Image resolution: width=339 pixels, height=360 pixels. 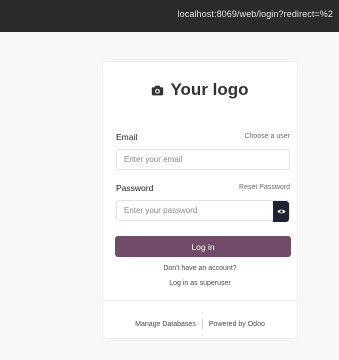 What do you see at coordinates (264, 187) in the screenshot?
I see `reset-password-link: Reset Password` at bounding box center [264, 187].